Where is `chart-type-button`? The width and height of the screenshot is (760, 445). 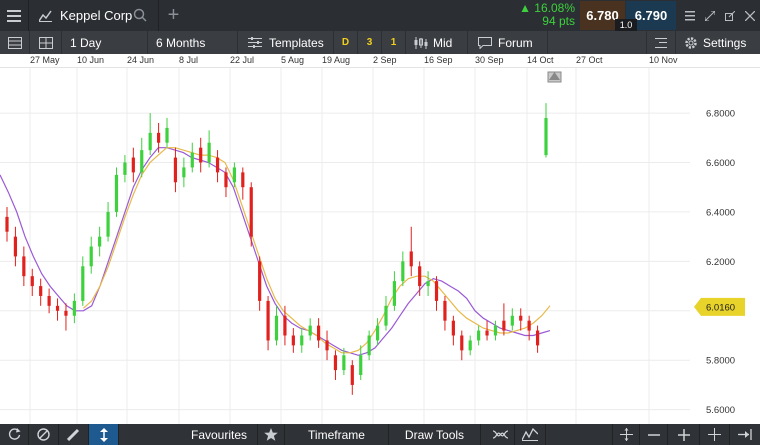 chart-type-button is located at coordinates (530, 434).